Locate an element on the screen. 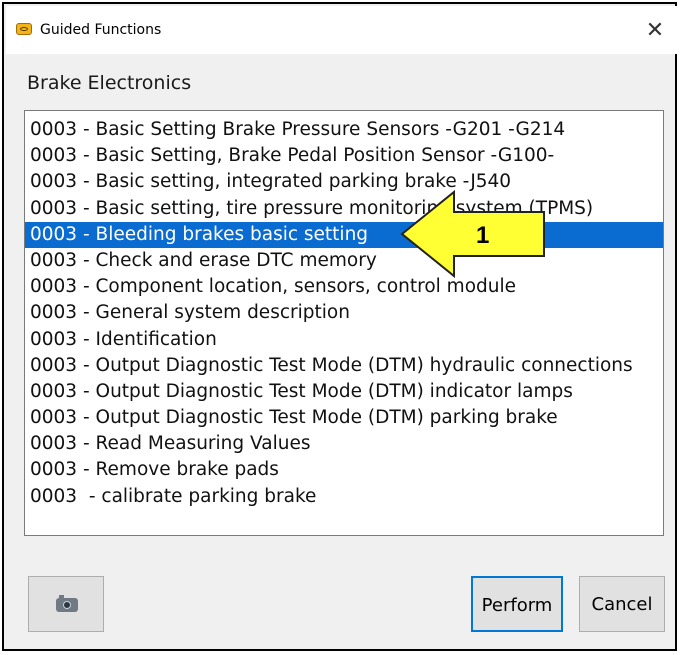 The image size is (683, 655). list-item-selected: 0003 - Bleeding brakes basic setting is located at coordinates (344, 234).